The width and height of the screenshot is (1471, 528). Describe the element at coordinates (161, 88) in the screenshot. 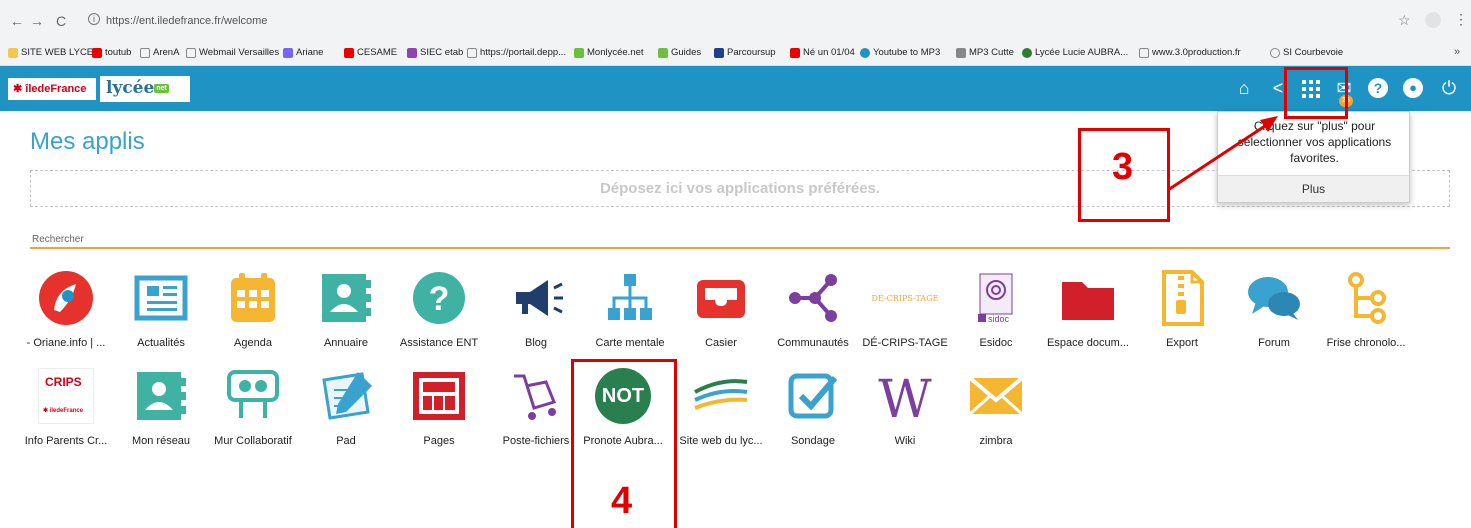

I see `monlycee-logo-net: net` at that location.